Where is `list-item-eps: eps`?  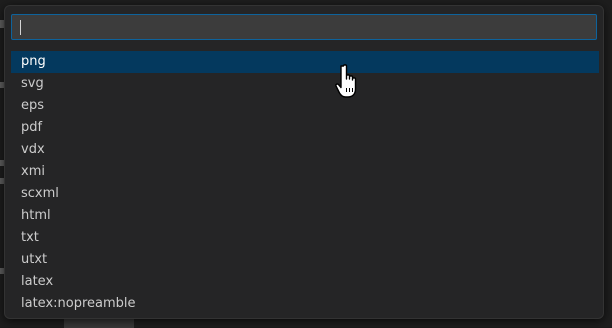
list-item-eps: eps is located at coordinates (305, 106).